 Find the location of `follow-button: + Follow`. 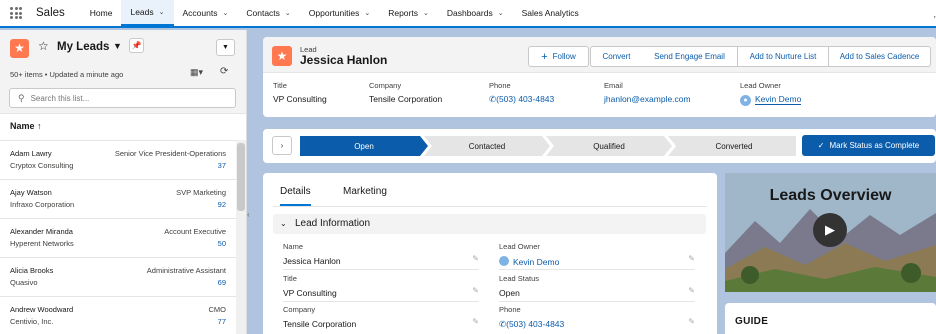

follow-button: + Follow is located at coordinates (558, 56).